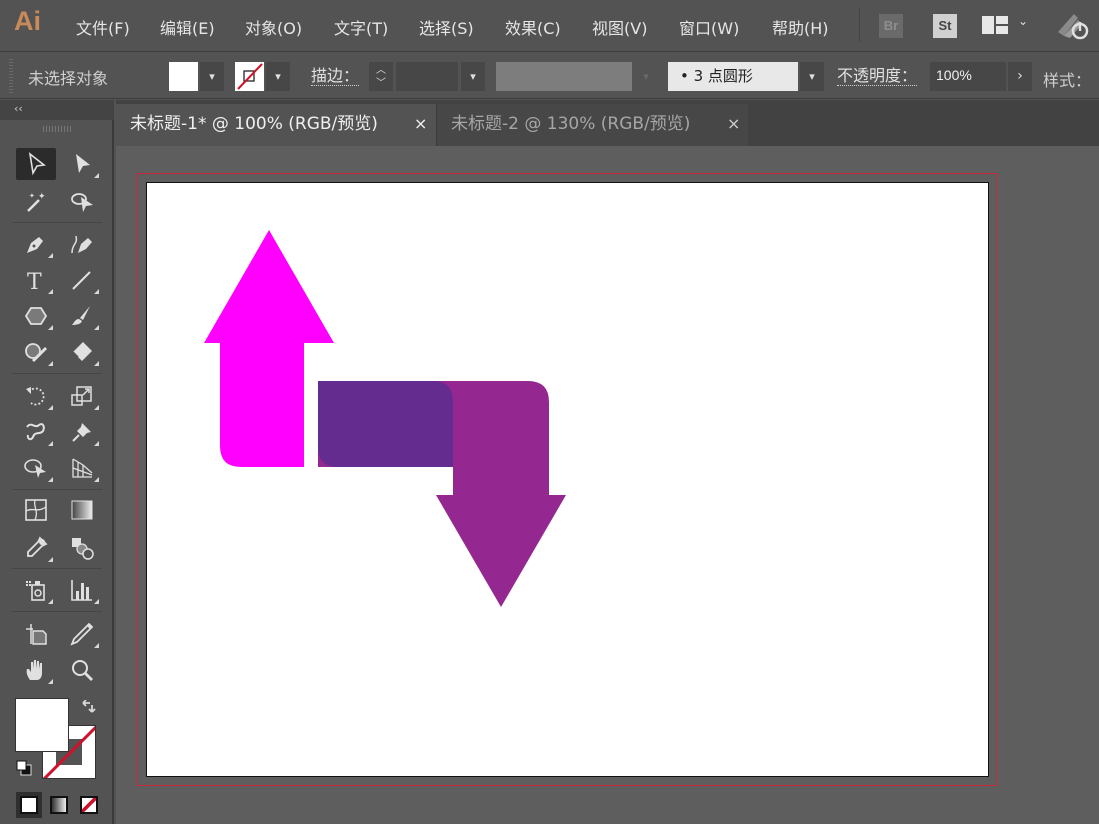 The height and width of the screenshot is (824, 1099). I want to click on scale-tool, so click(82, 396).